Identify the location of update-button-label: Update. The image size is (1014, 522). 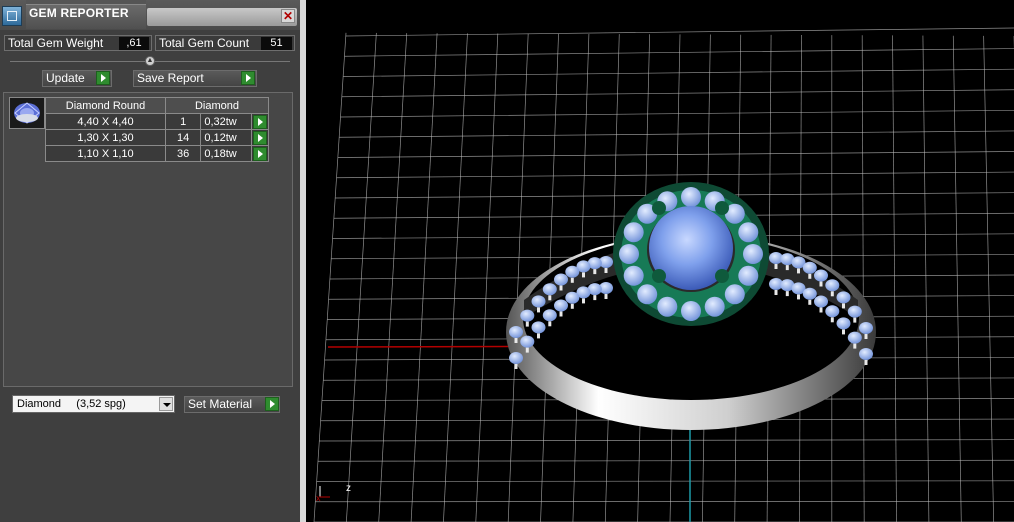
(65, 78).